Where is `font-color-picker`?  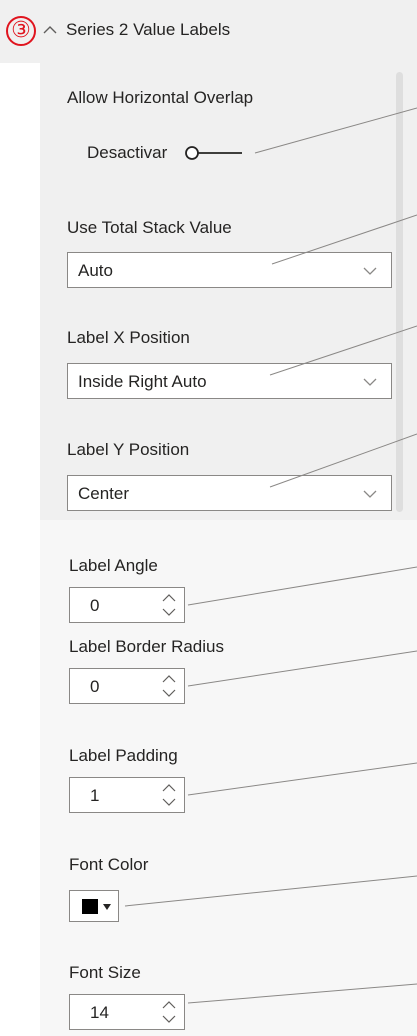
font-color-picker is located at coordinates (94, 906).